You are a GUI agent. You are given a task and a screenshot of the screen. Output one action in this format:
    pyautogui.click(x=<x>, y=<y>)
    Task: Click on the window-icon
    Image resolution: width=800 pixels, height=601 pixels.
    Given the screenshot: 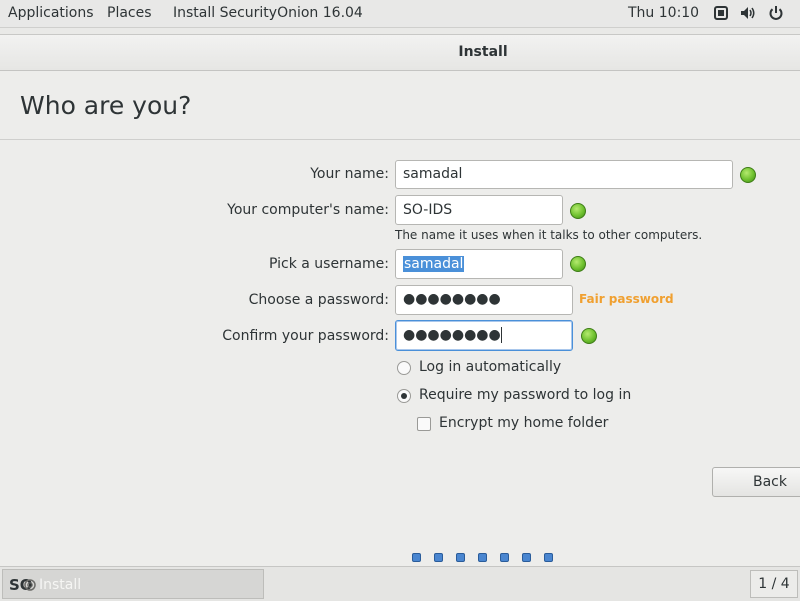 What is the action you would take?
    pyautogui.click(x=721, y=13)
    